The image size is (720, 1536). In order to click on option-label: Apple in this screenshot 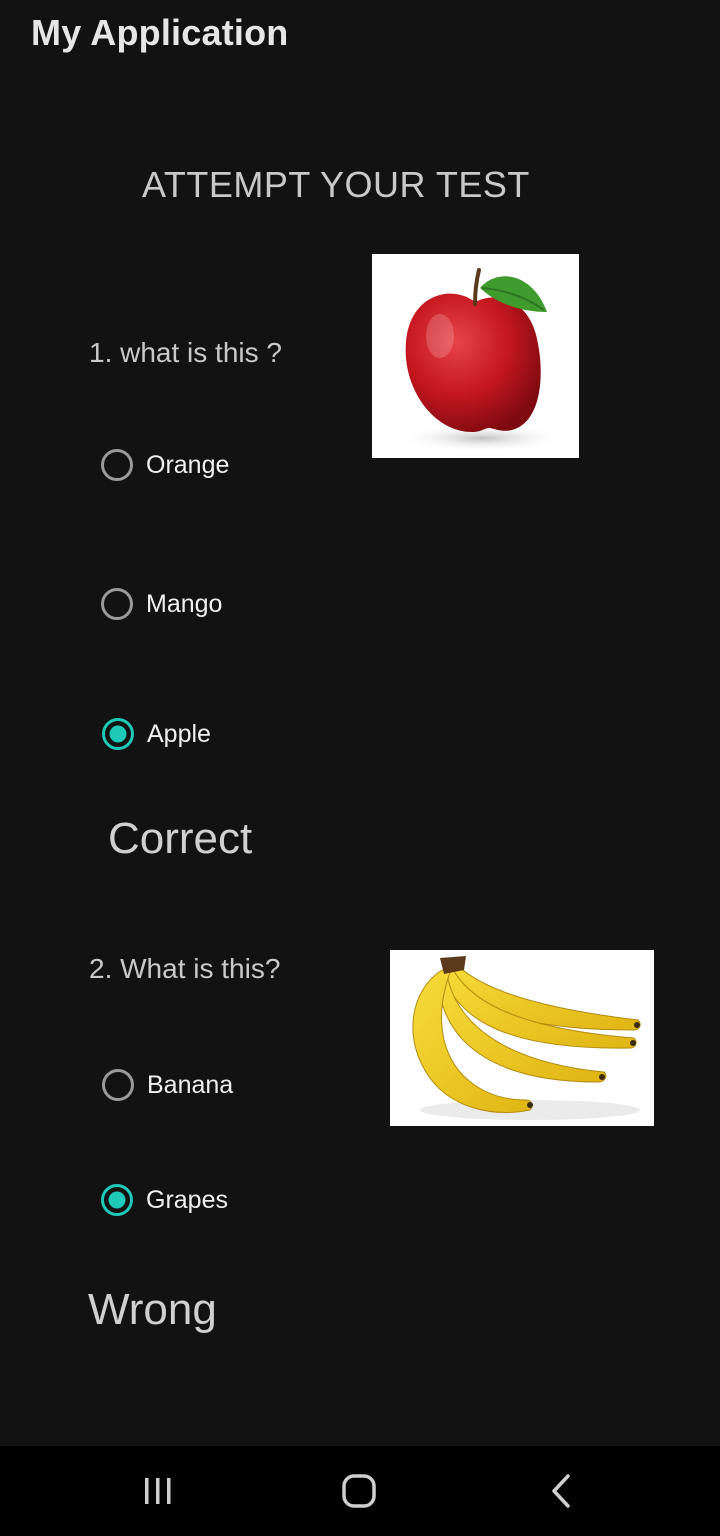, I will do `click(179, 733)`.